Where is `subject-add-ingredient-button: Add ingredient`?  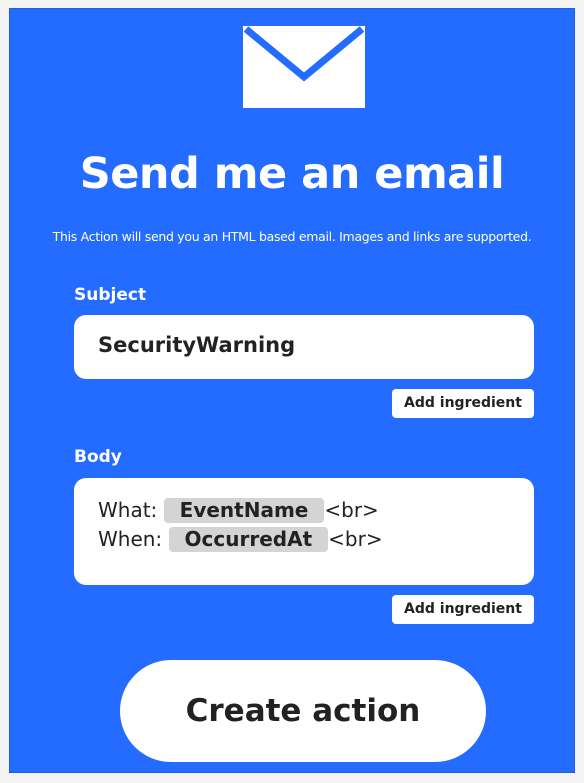 subject-add-ingredient-button: Add ingredient is located at coordinates (463, 403).